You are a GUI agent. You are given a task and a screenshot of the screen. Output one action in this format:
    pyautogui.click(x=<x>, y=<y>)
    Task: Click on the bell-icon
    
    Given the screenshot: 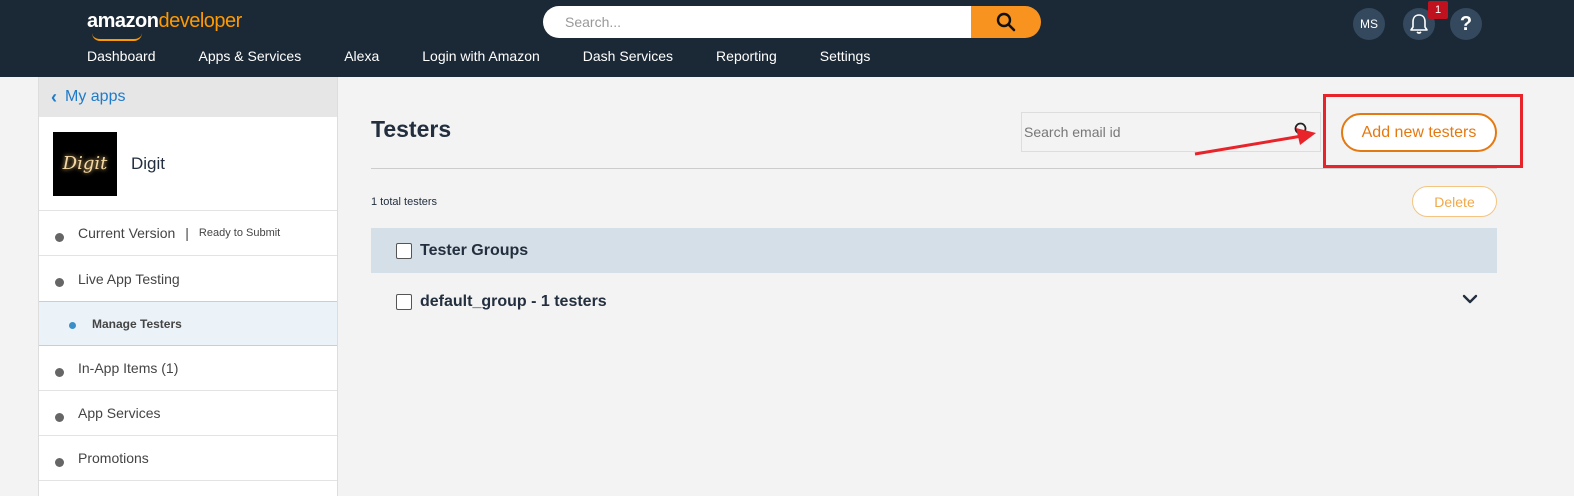 What is the action you would take?
    pyautogui.click(x=1419, y=24)
    